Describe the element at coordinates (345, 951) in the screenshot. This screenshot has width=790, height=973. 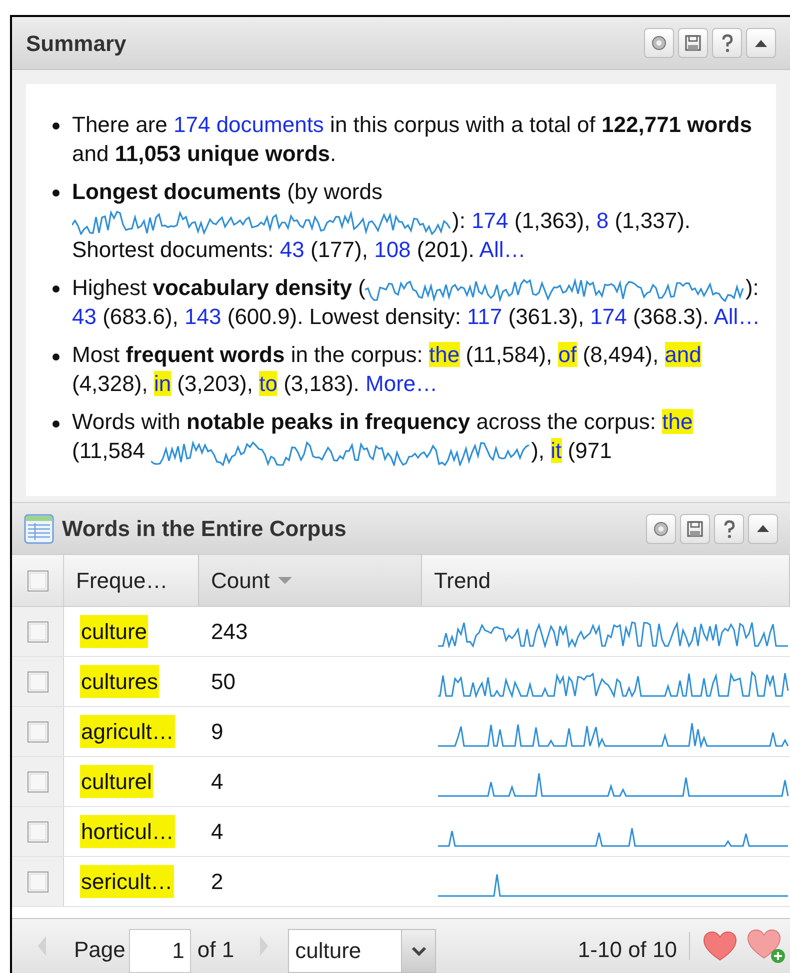
I see `search-field: culture` at that location.